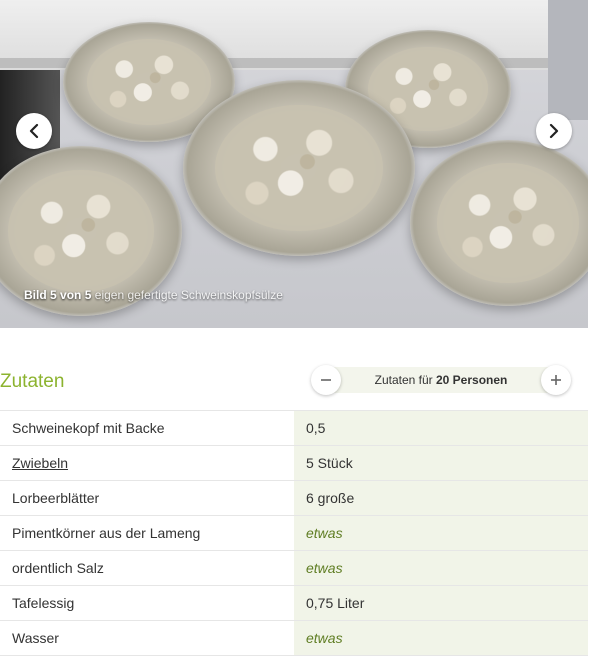 This screenshot has width=597, height=664. What do you see at coordinates (147, 568) in the screenshot?
I see `ingredient-name: ordentlich Salz` at bounding box center [147, 568].